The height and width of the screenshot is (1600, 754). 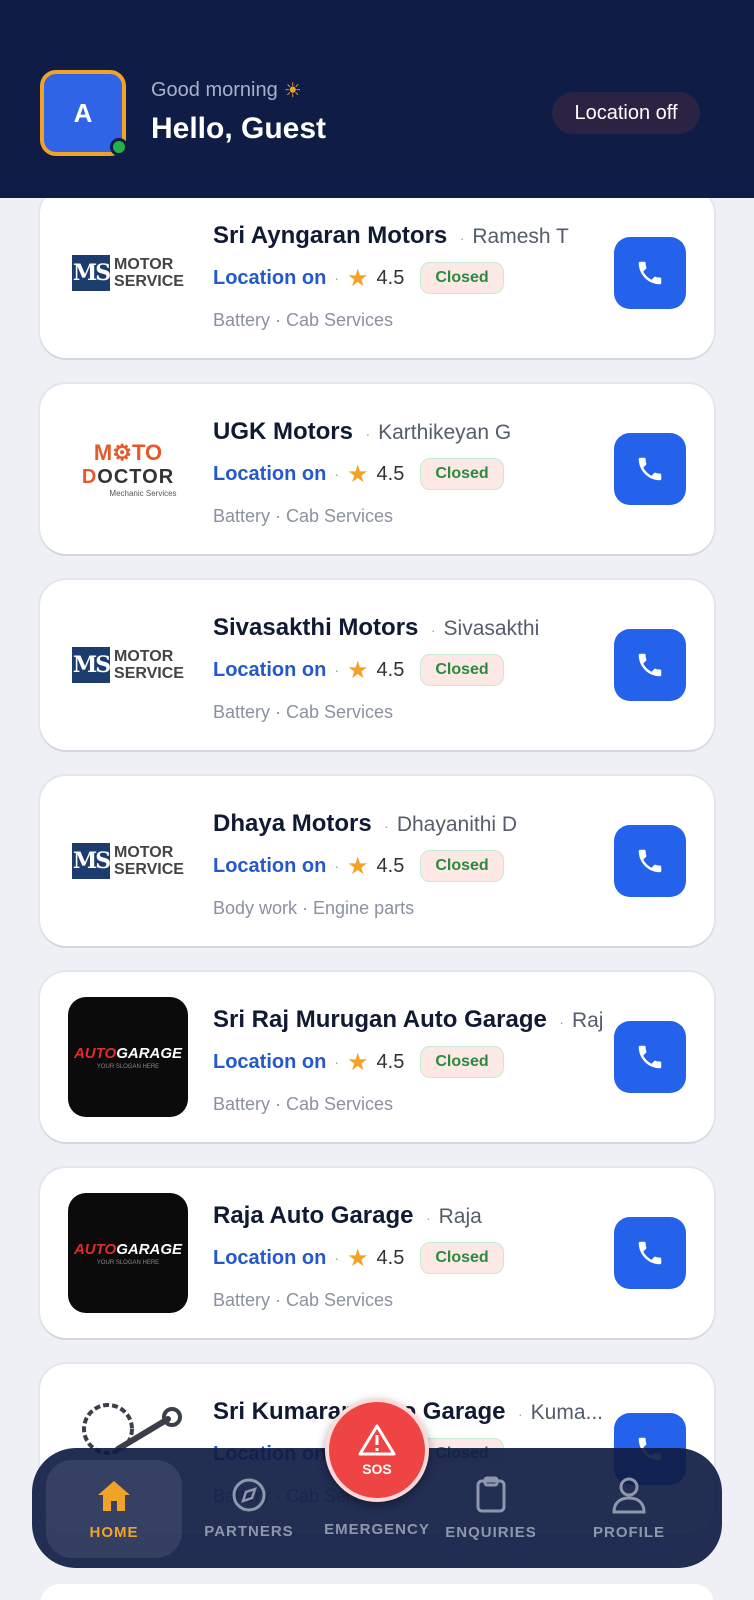 I want to click on home-icon, so click(x=114, y=1495).